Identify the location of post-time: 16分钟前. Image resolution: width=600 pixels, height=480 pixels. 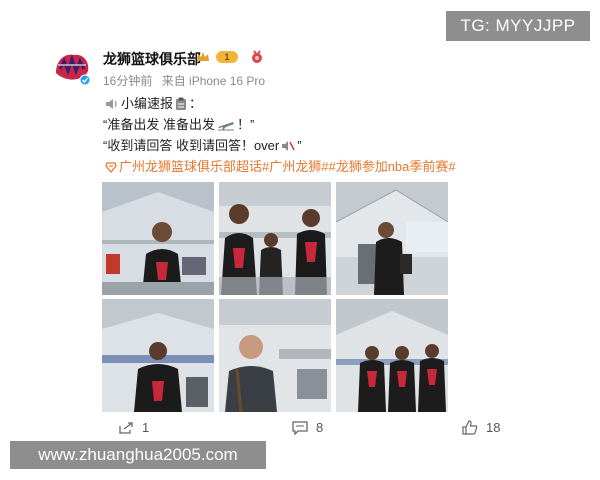
(128, 81).